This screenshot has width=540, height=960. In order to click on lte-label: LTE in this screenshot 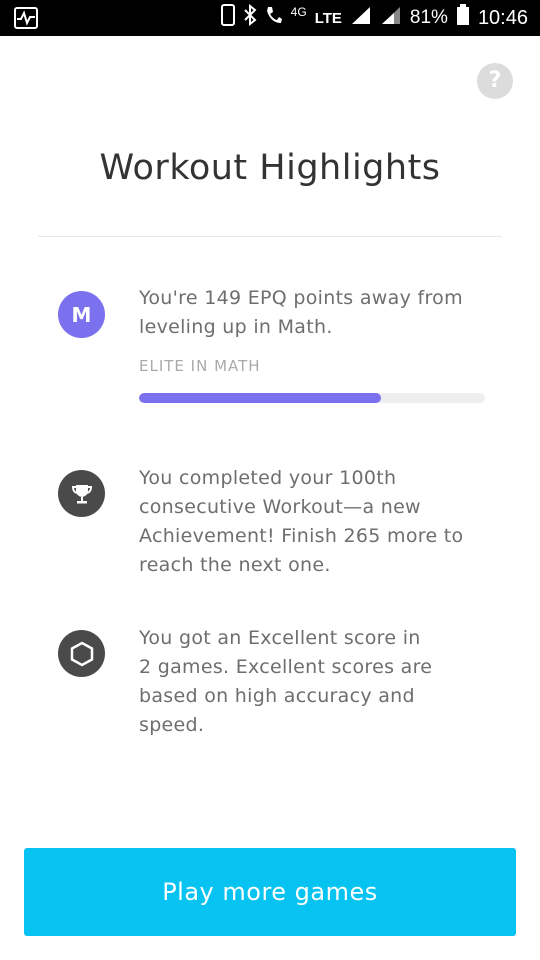, I will do `click(328, 18)`.